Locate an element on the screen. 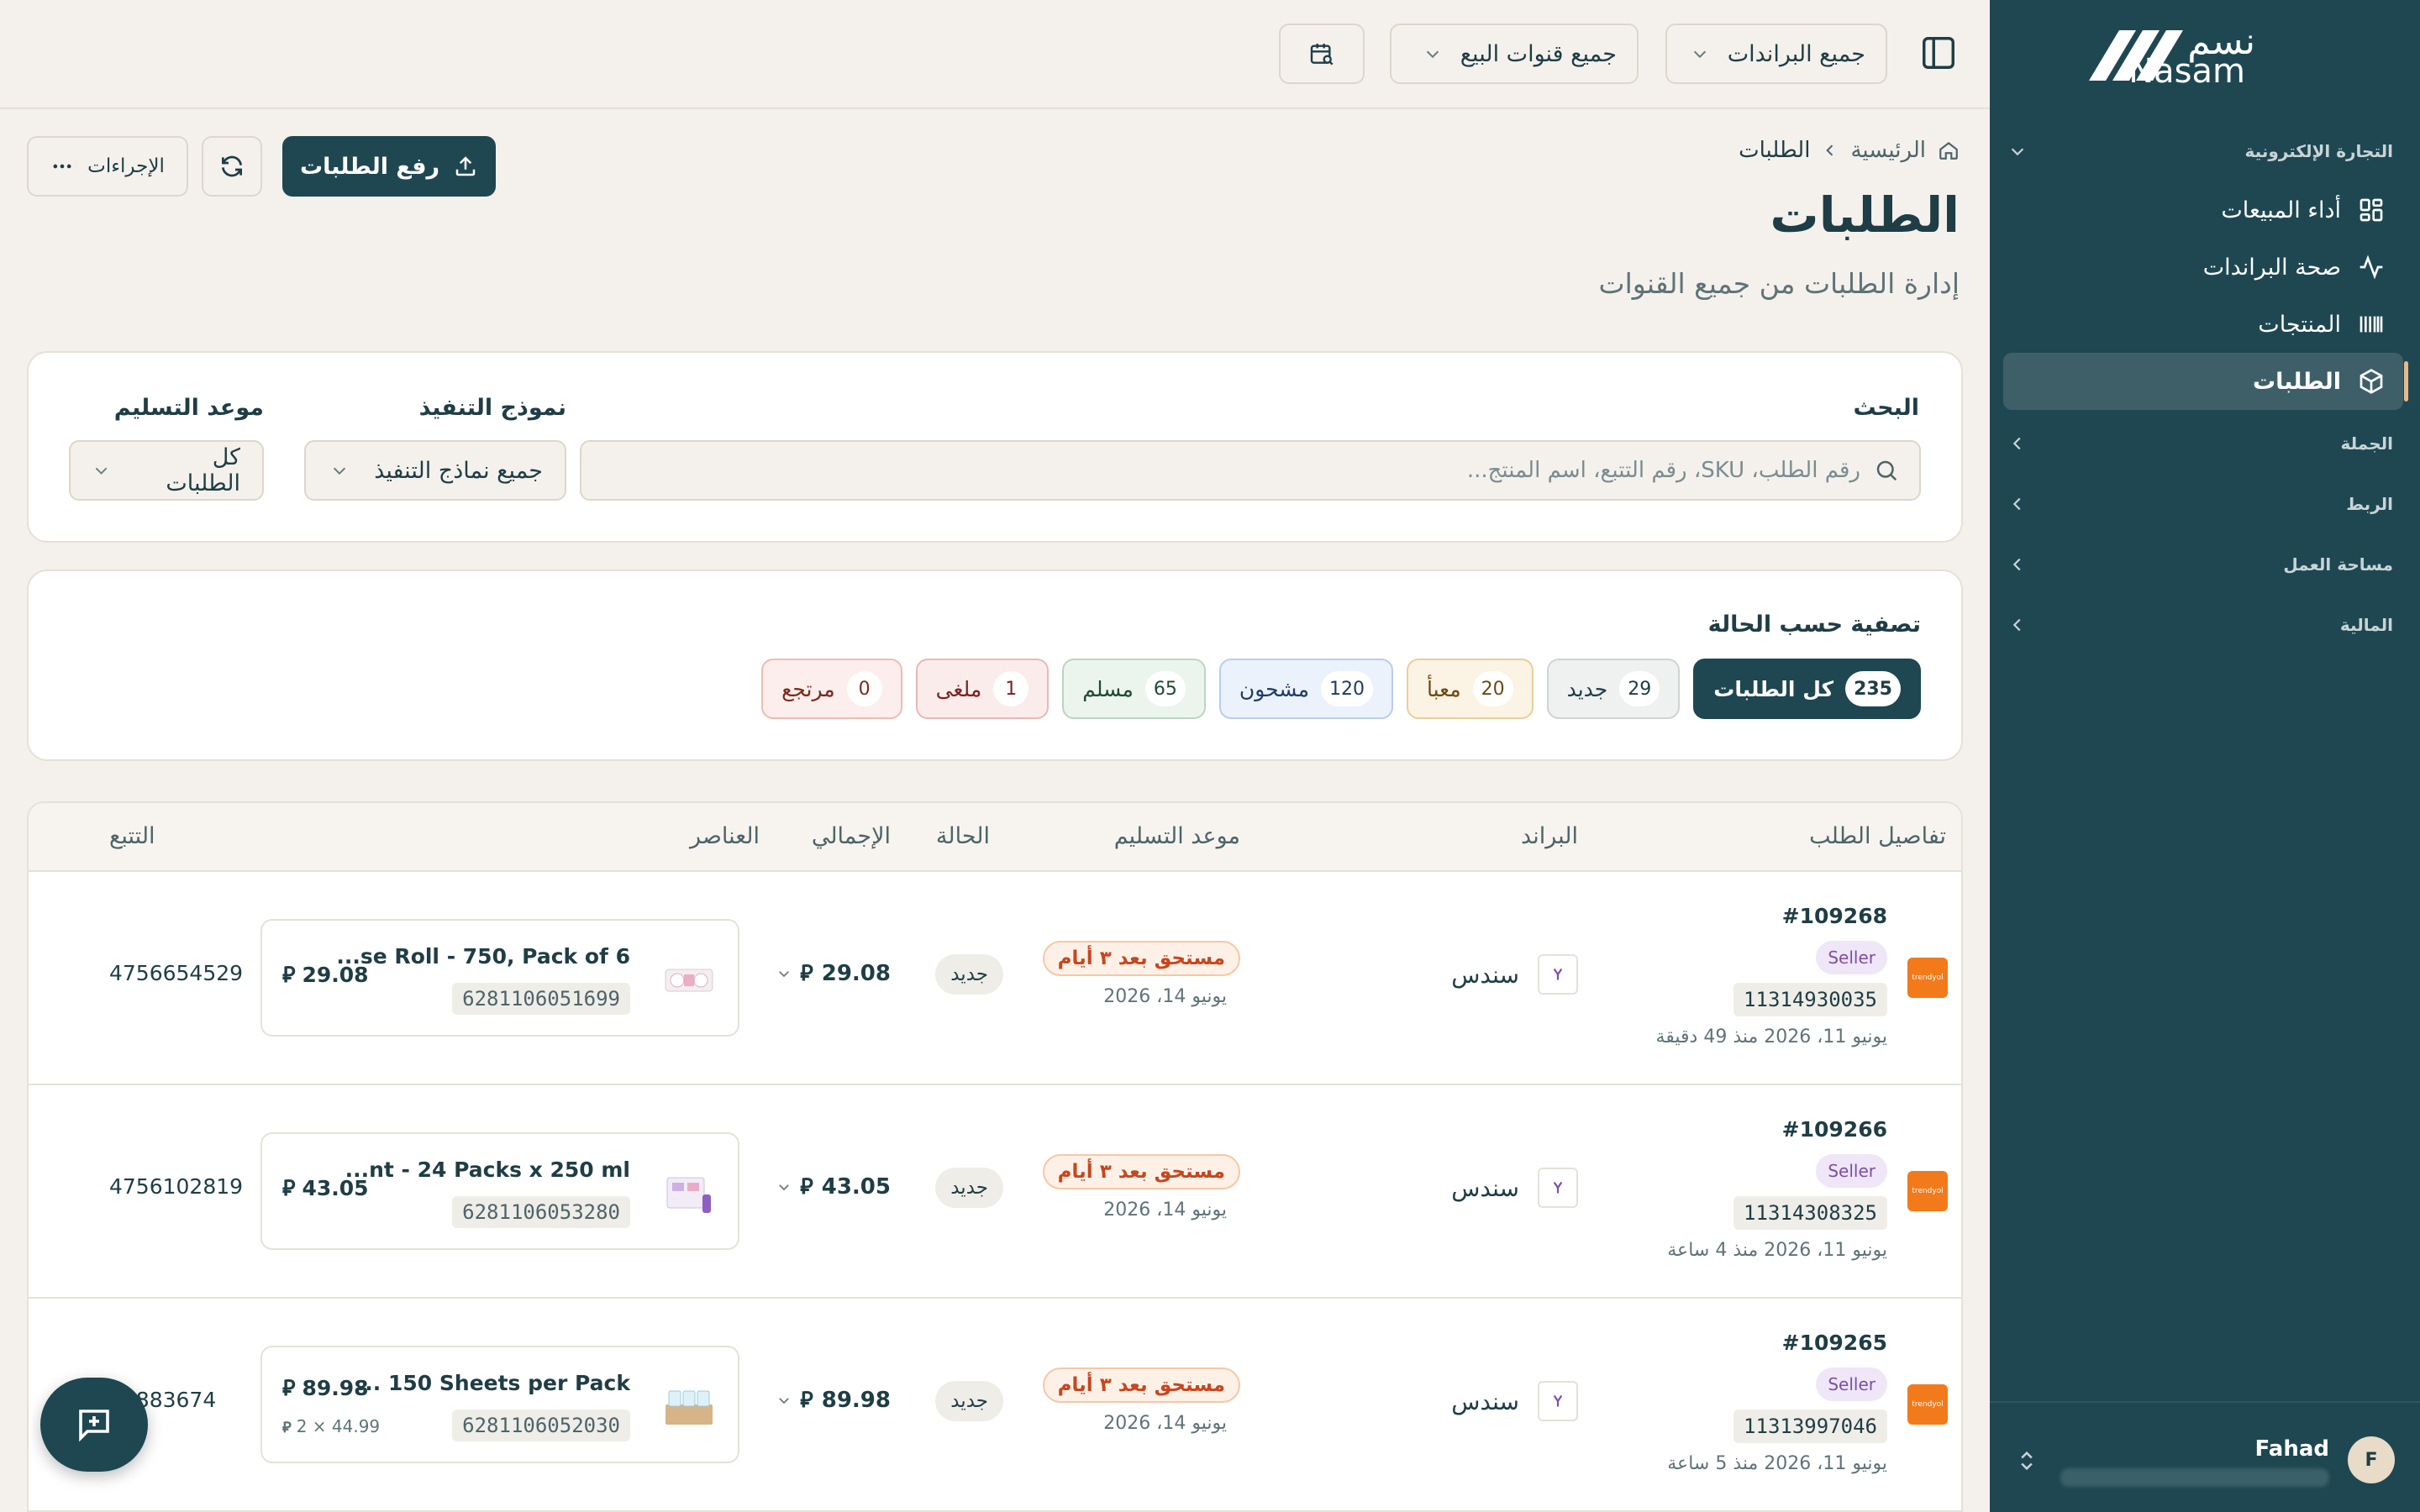 This screenshot has height=1512, width=2420. brand-logo: نسم Nasam is located at coordinates (2202, 55).